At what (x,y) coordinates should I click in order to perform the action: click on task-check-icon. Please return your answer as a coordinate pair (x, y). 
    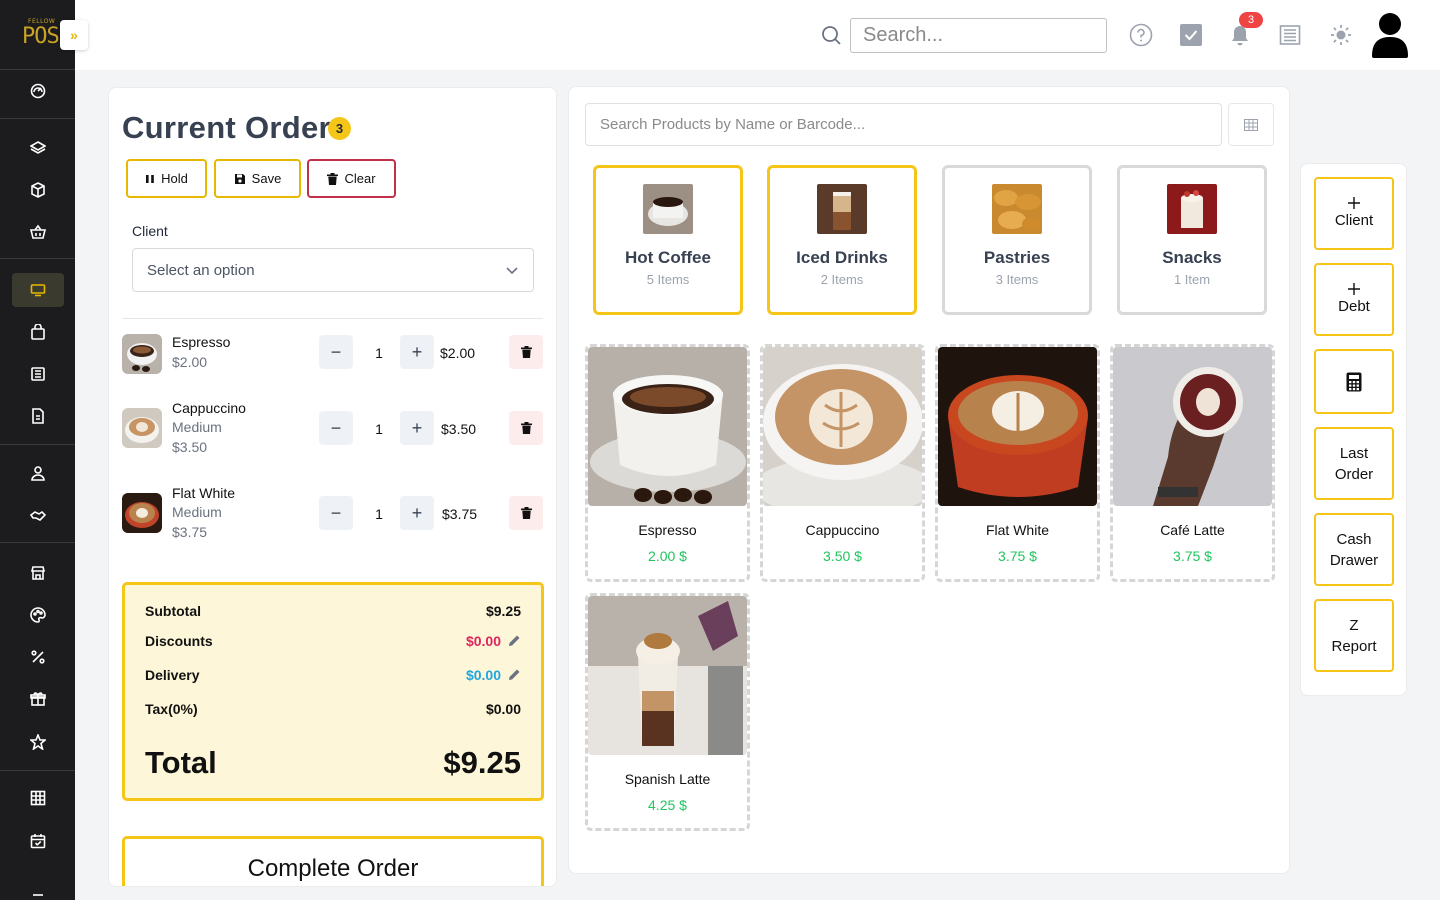
    Looking at the image, I should click on (1191, 35).